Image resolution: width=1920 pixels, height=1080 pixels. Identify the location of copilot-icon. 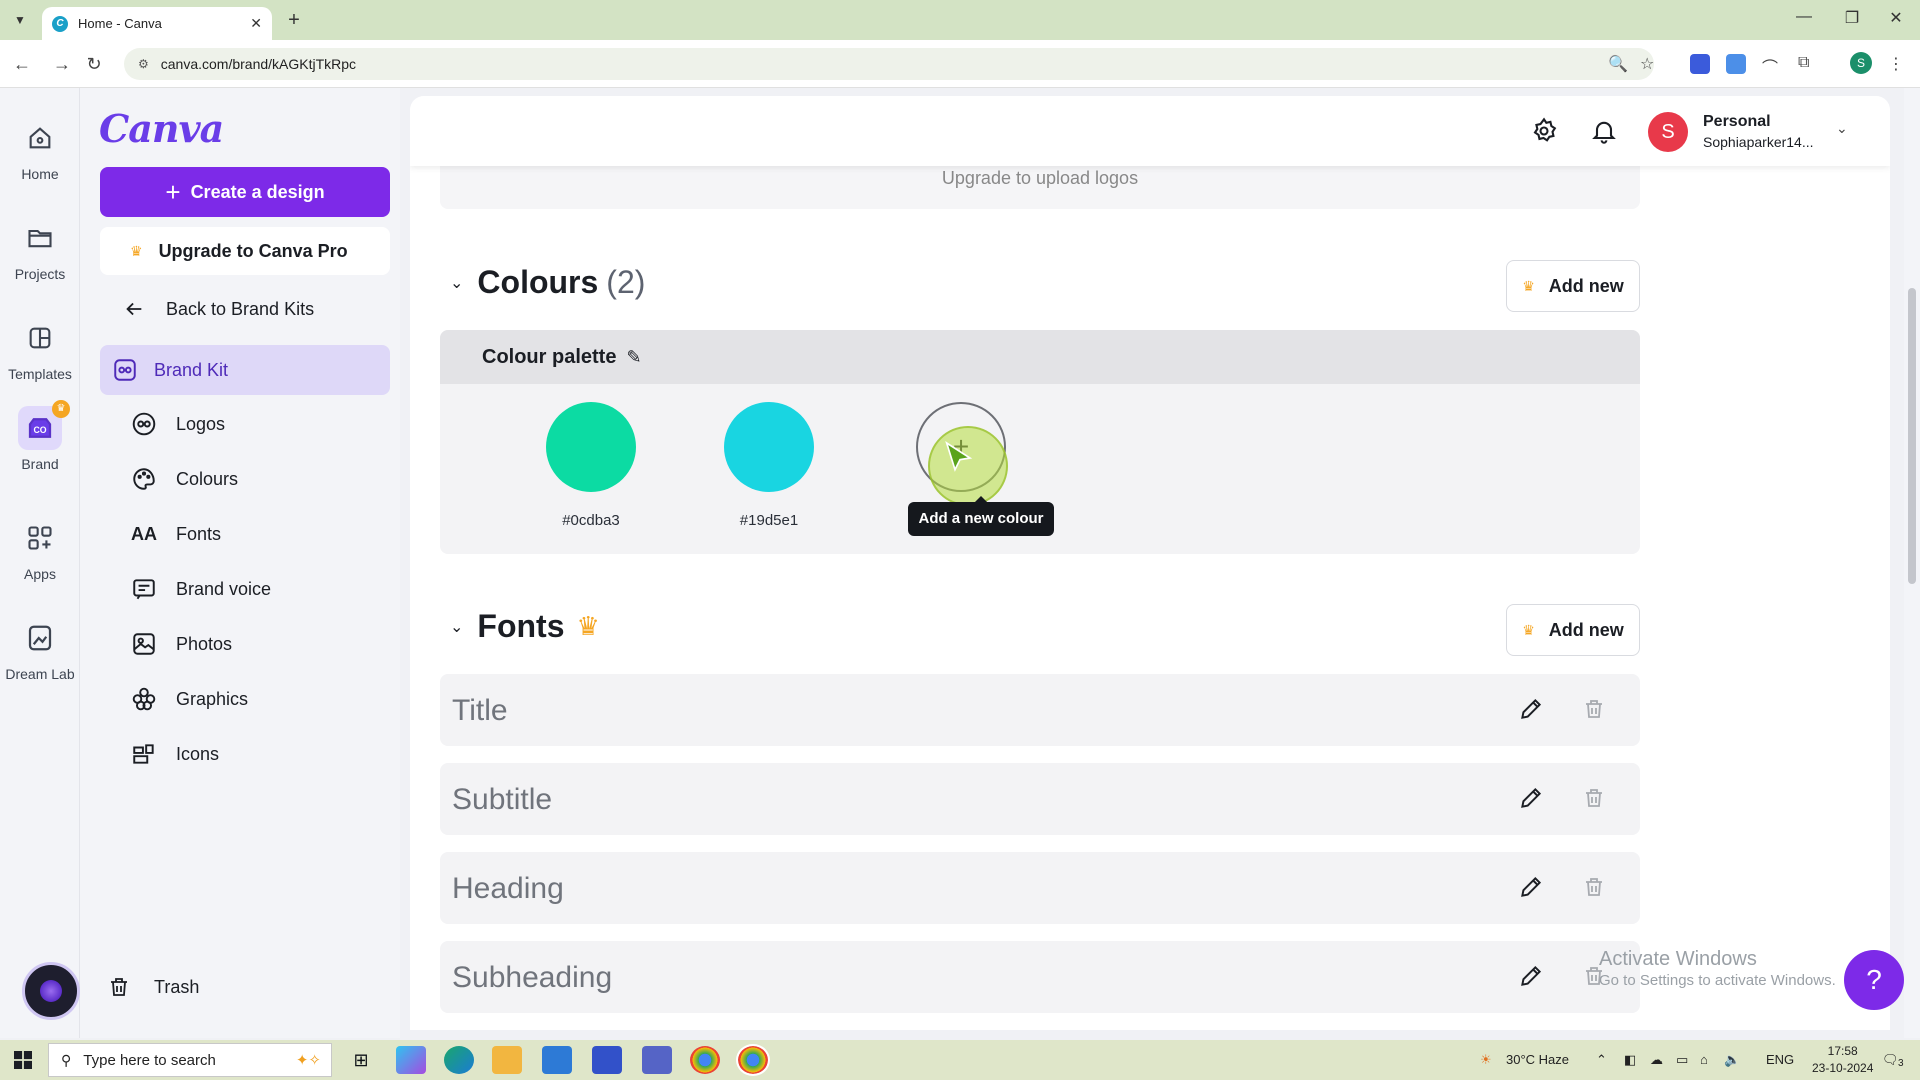
(411, 1060).